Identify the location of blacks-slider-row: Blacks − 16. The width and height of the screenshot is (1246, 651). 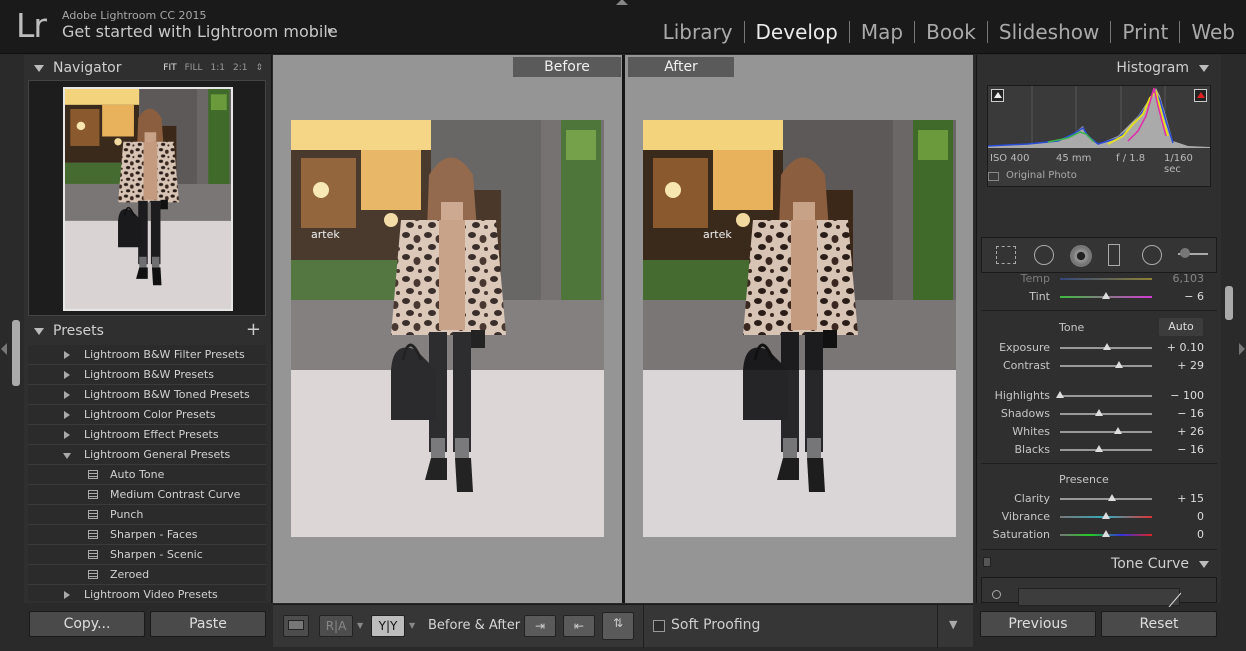
(1099, 450).